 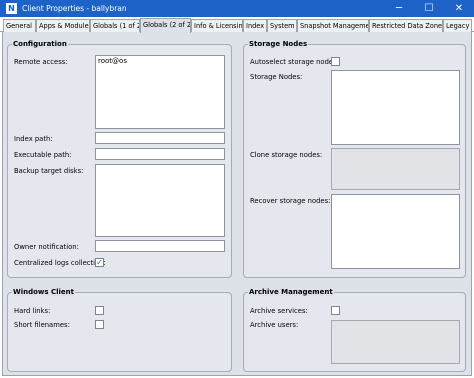 What do you see at coordinates (165, 25) in the screenshot?
I see `tab-globals-2: Globals (2 of 2)` at bounding box center [165, 25].